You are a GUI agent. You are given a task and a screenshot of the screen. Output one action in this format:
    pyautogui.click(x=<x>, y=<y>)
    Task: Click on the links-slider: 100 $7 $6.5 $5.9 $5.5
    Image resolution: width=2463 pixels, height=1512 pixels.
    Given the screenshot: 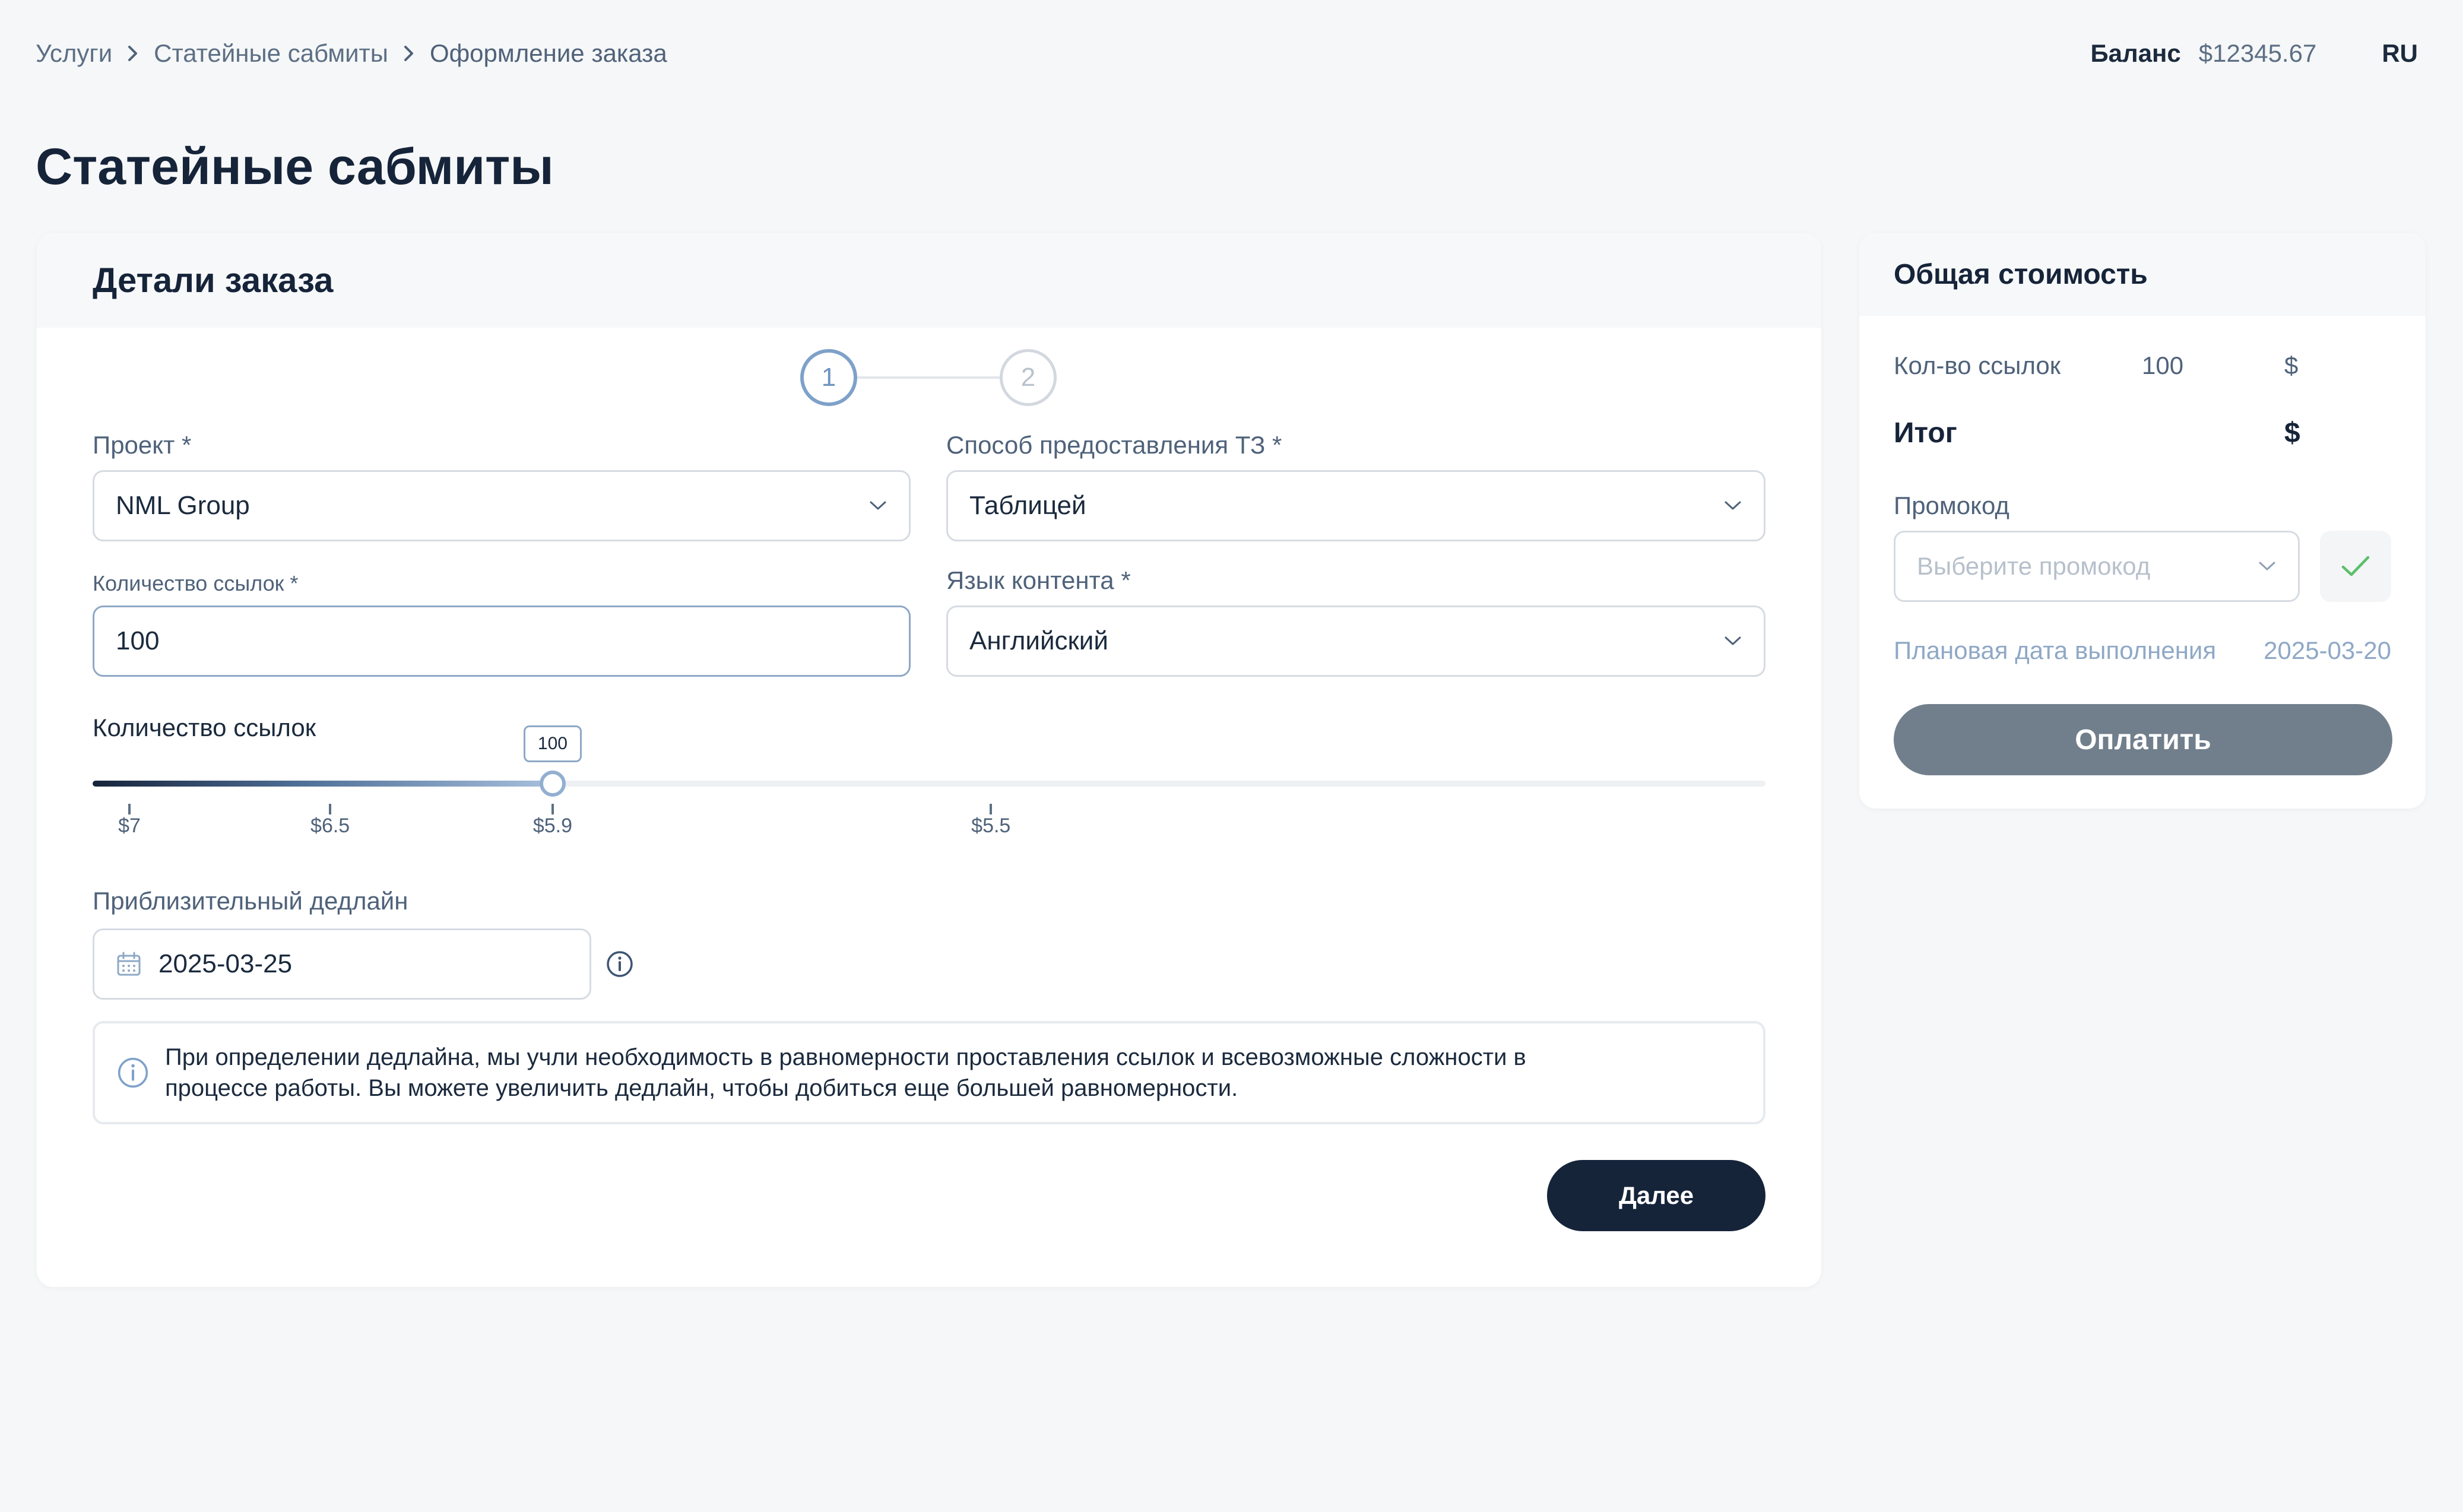 What is the action you would take?
    pyautogui.click(x=929, y=781)
    